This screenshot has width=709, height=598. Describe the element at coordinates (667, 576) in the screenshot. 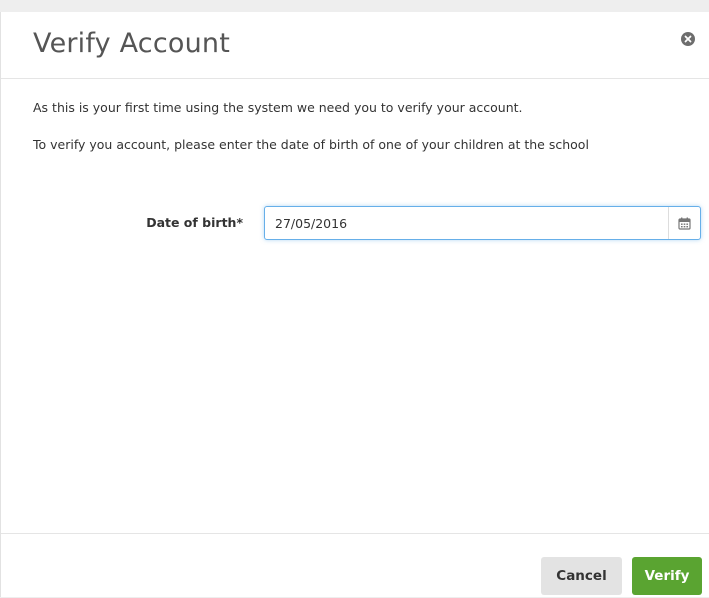

I see `verify-button: Verify` at that location.